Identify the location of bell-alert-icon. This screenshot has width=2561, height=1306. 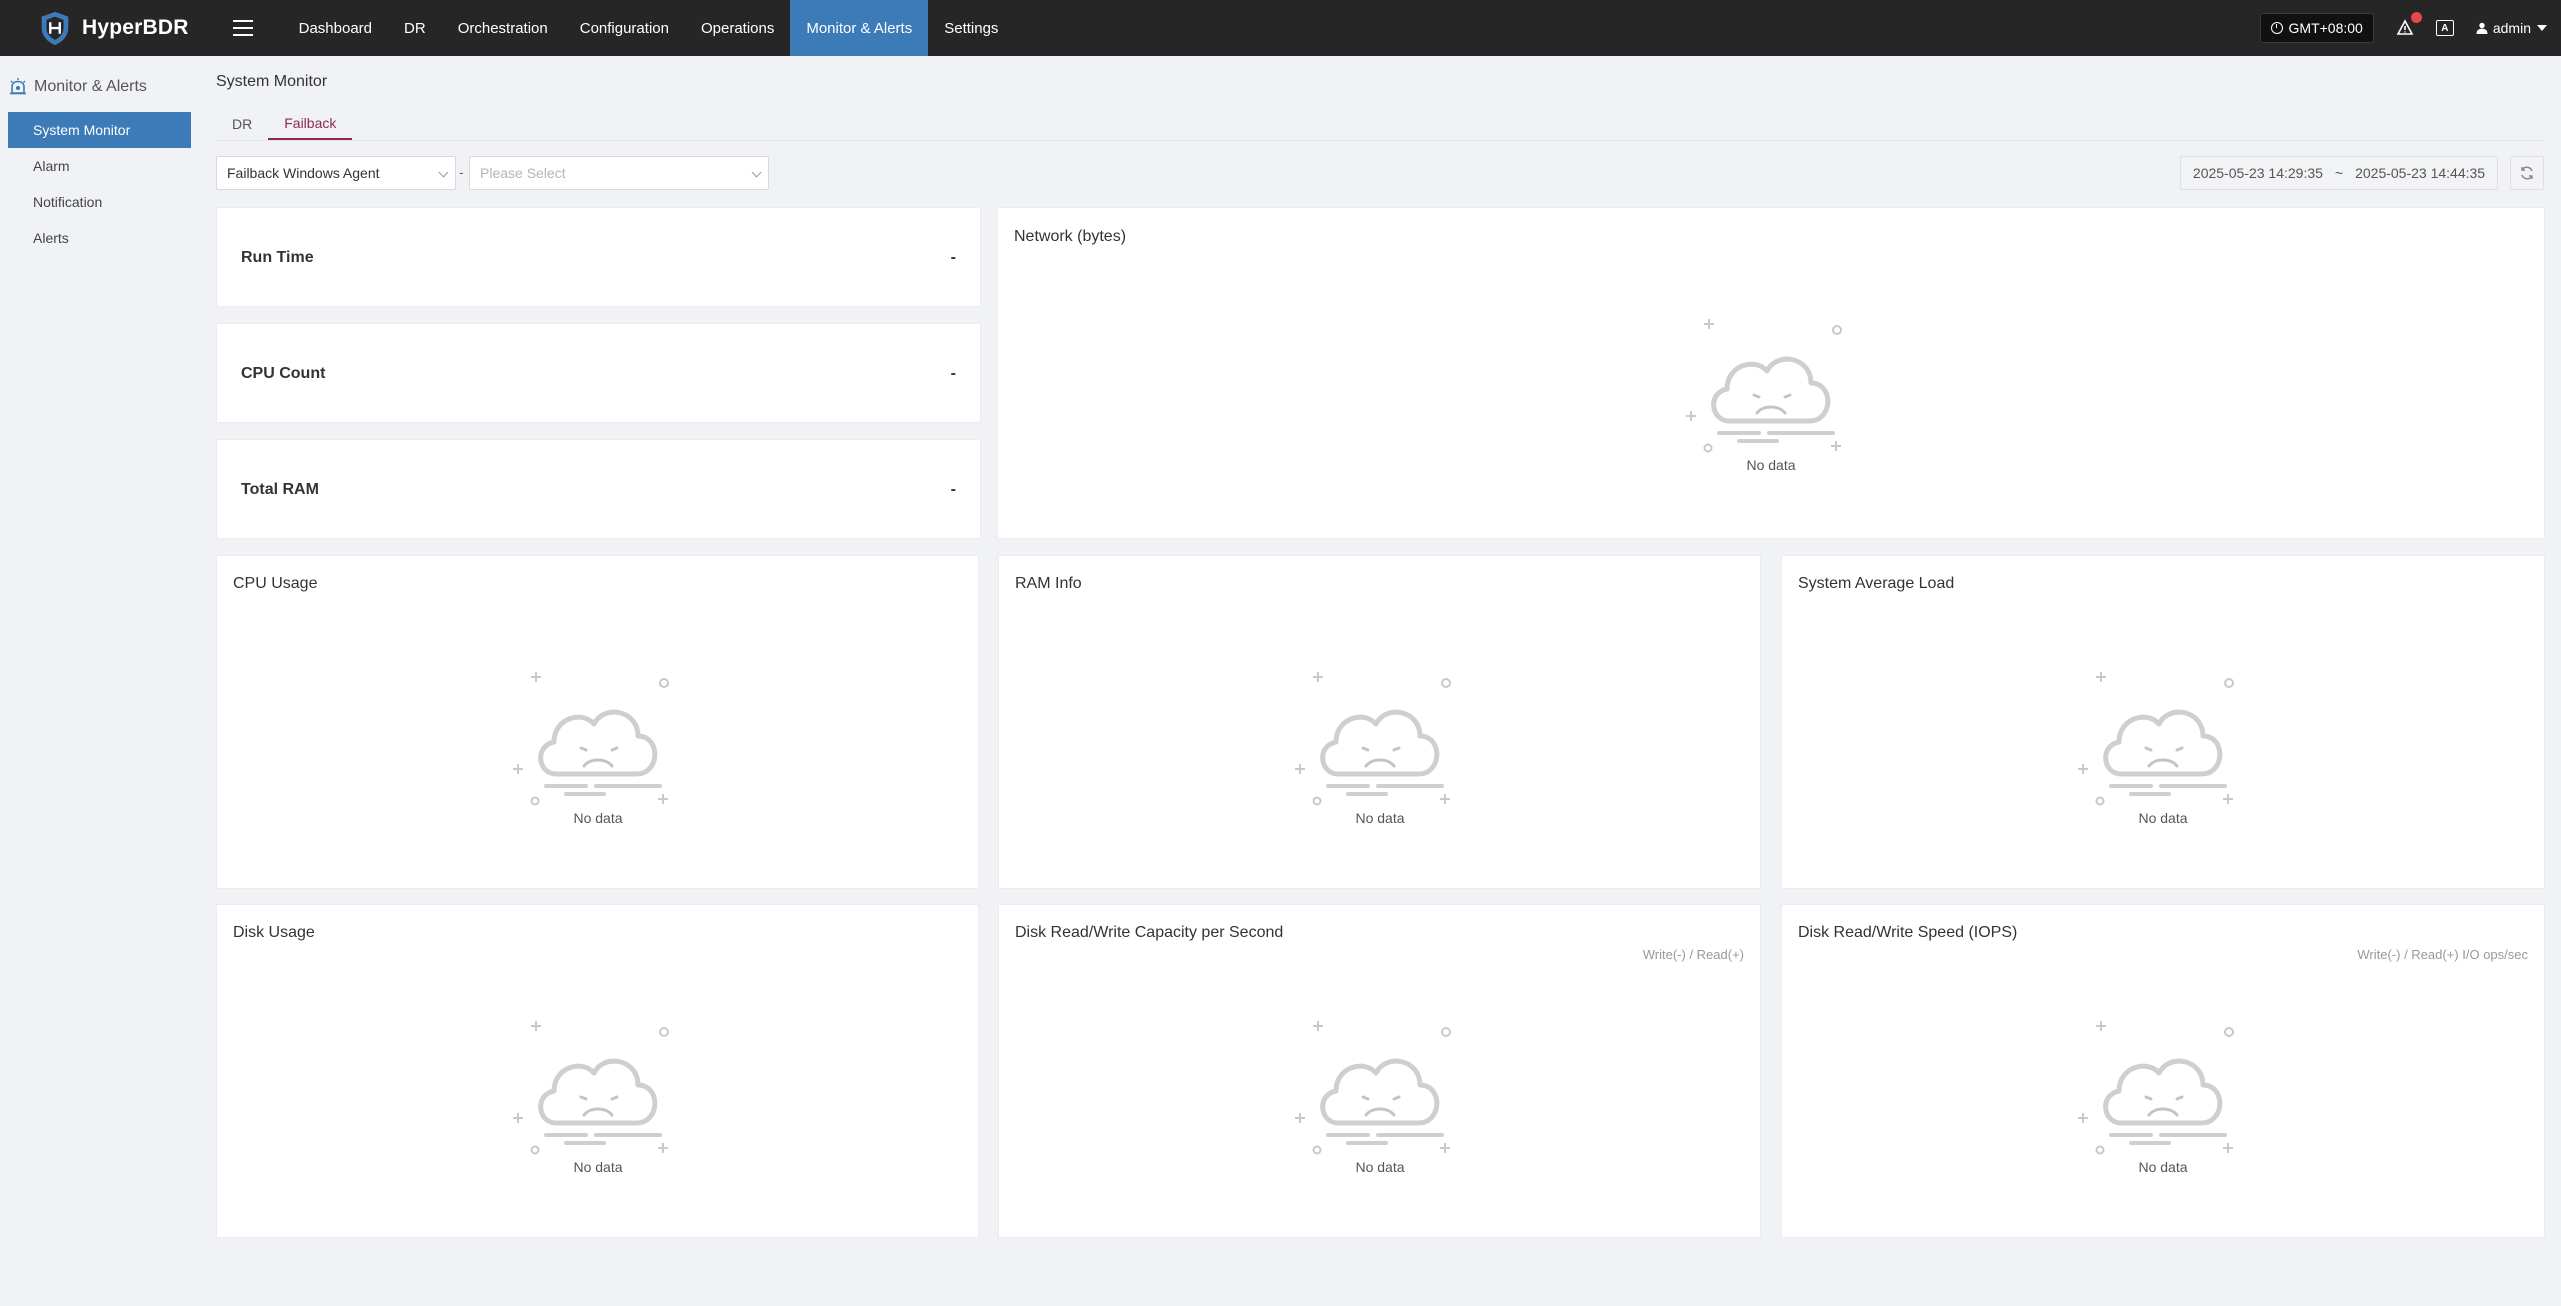
(2405, 27).